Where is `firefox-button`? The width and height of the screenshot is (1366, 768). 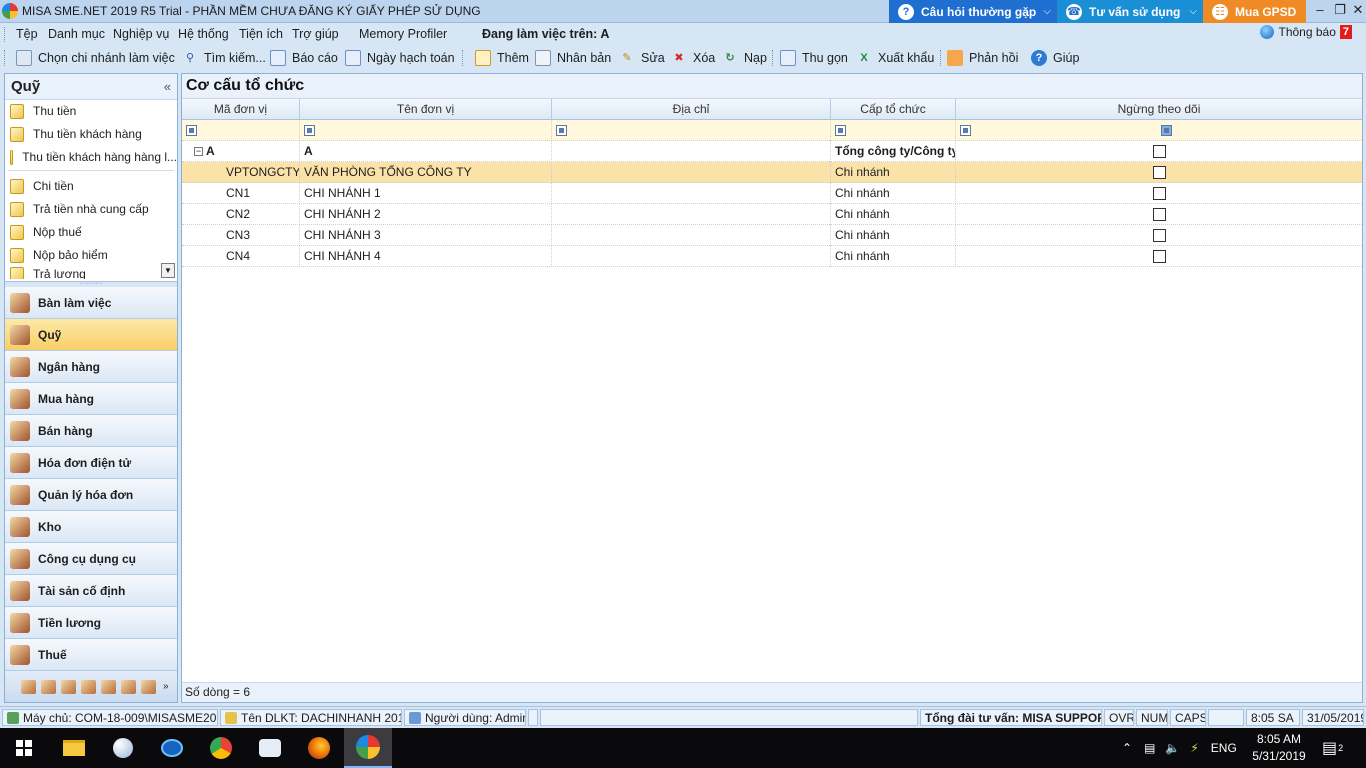
firefox-button is located at coordinates (319, 748).